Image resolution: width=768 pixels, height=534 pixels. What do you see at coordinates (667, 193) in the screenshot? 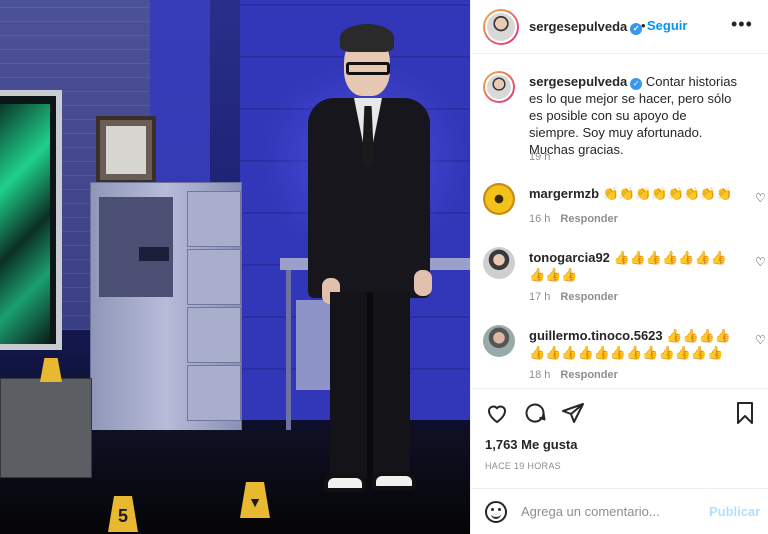
I see `comment-text: 👏👏👏👏👏👏👏👏` at bounding box center [667, 193].